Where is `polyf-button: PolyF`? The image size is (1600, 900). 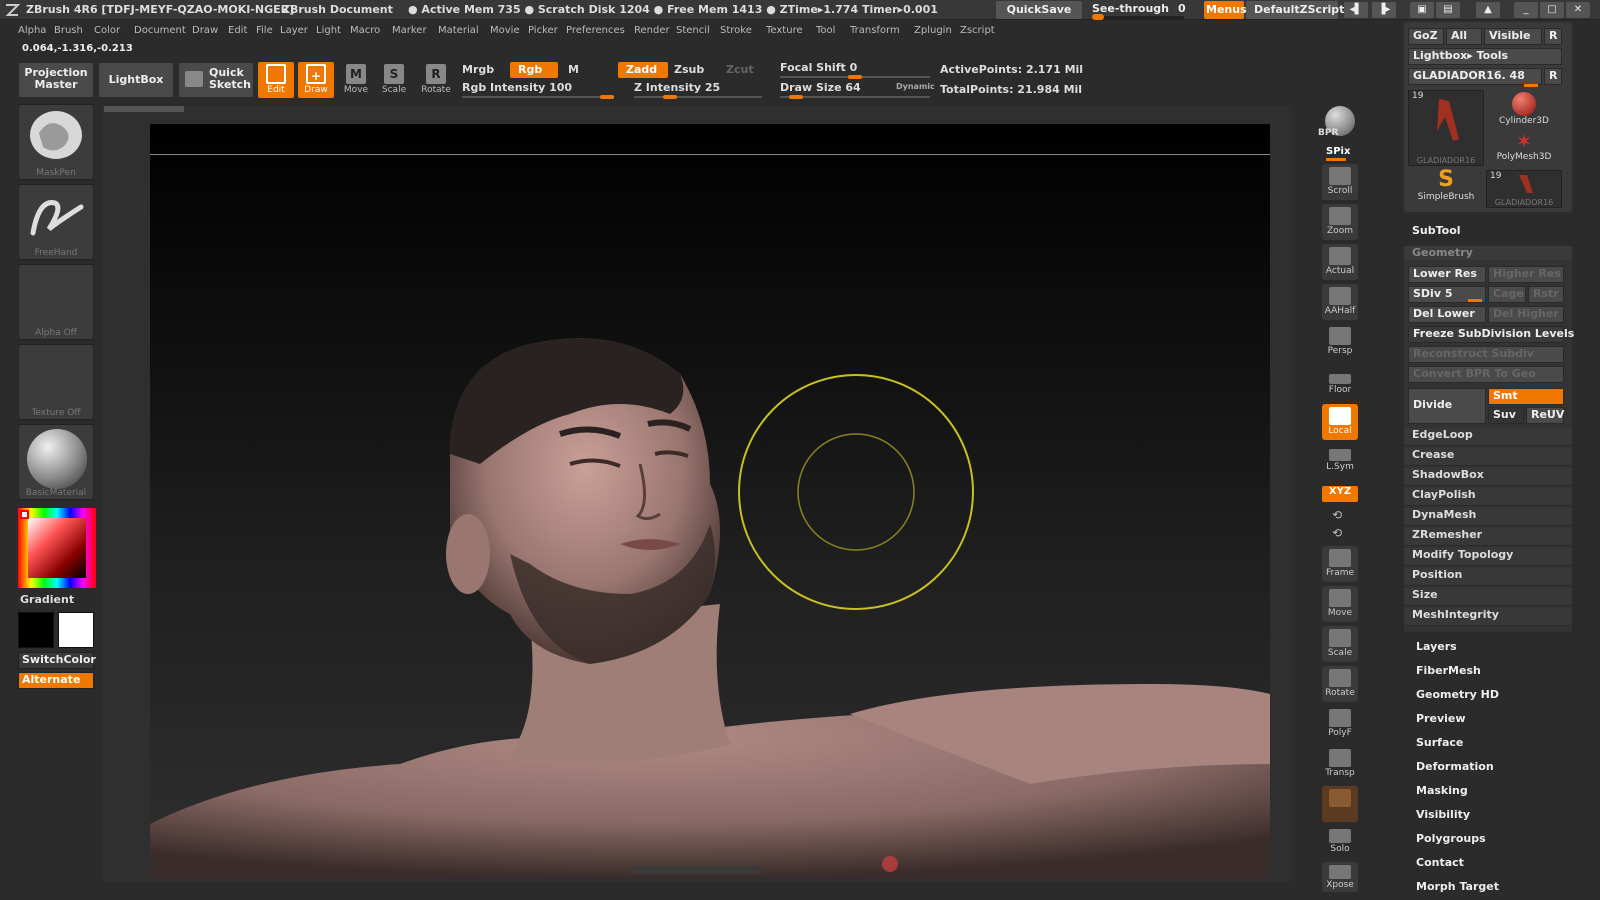
polyf-button: PolyF is located at coordinates (1340, 724).